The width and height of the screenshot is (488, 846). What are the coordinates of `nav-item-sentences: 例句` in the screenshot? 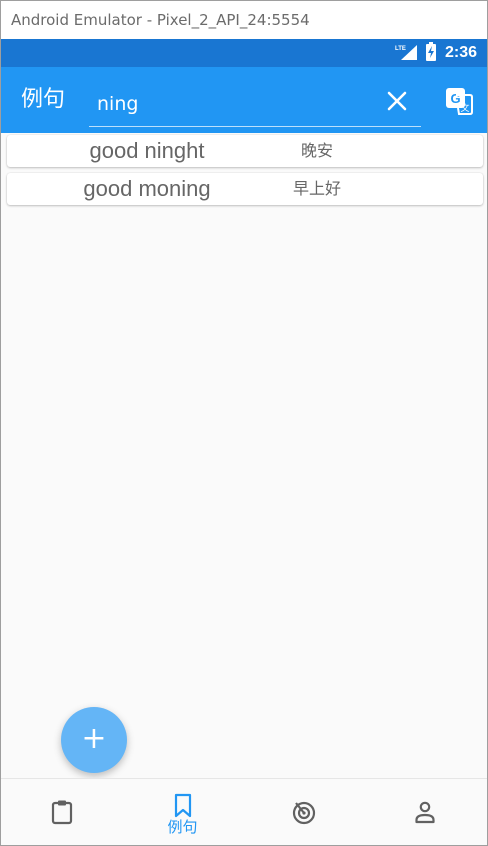 It's located at (182, 812).